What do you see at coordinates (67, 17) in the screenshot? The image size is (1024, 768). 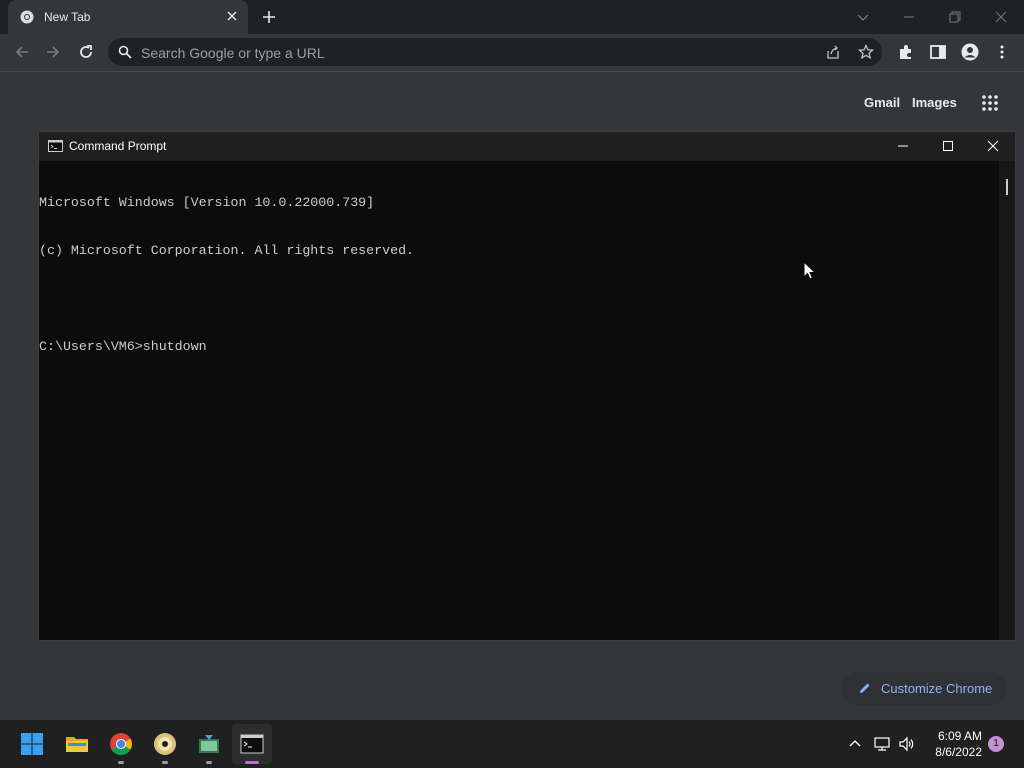 I see `tab-title: New Tab` at bounding box center [67, 17].